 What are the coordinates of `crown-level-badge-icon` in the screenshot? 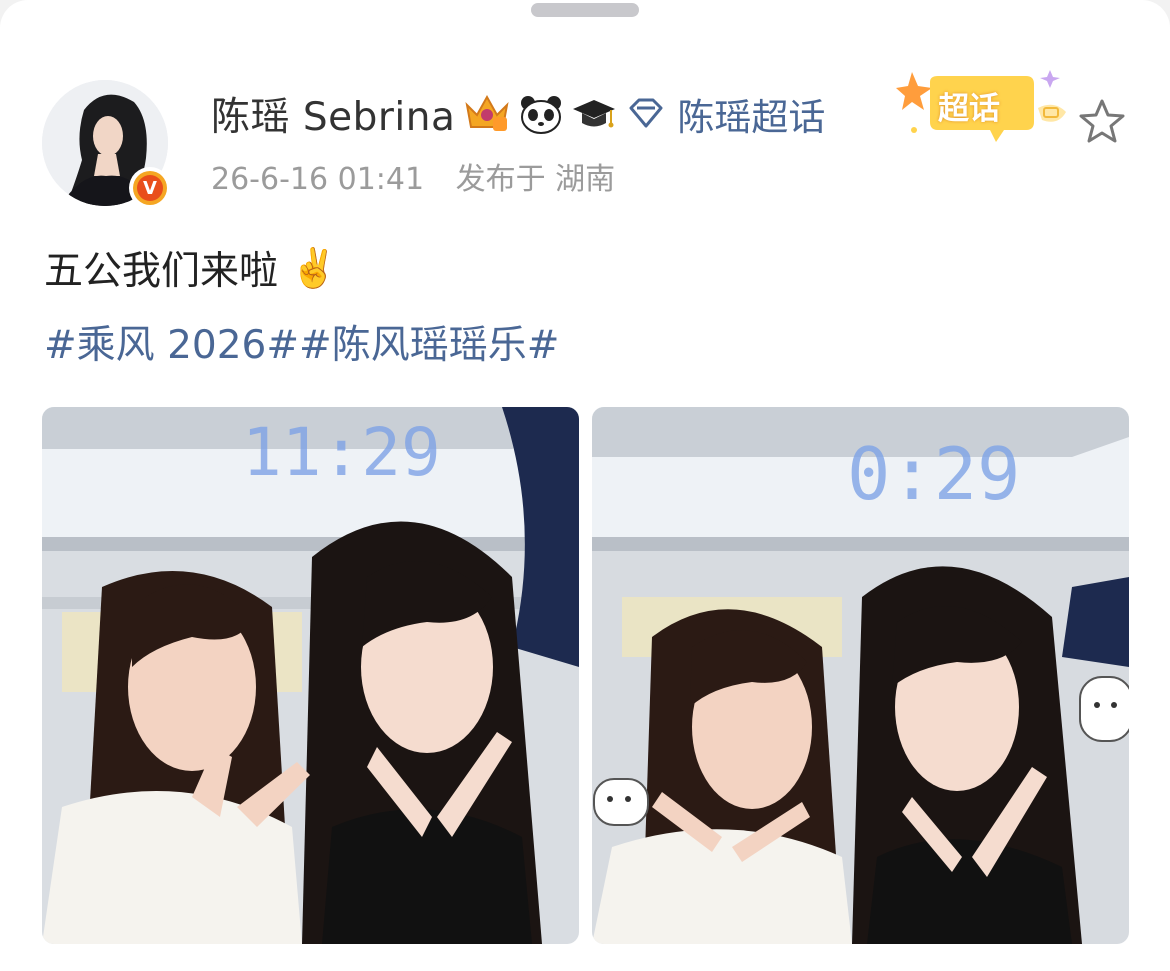 It's located at (487, 114).